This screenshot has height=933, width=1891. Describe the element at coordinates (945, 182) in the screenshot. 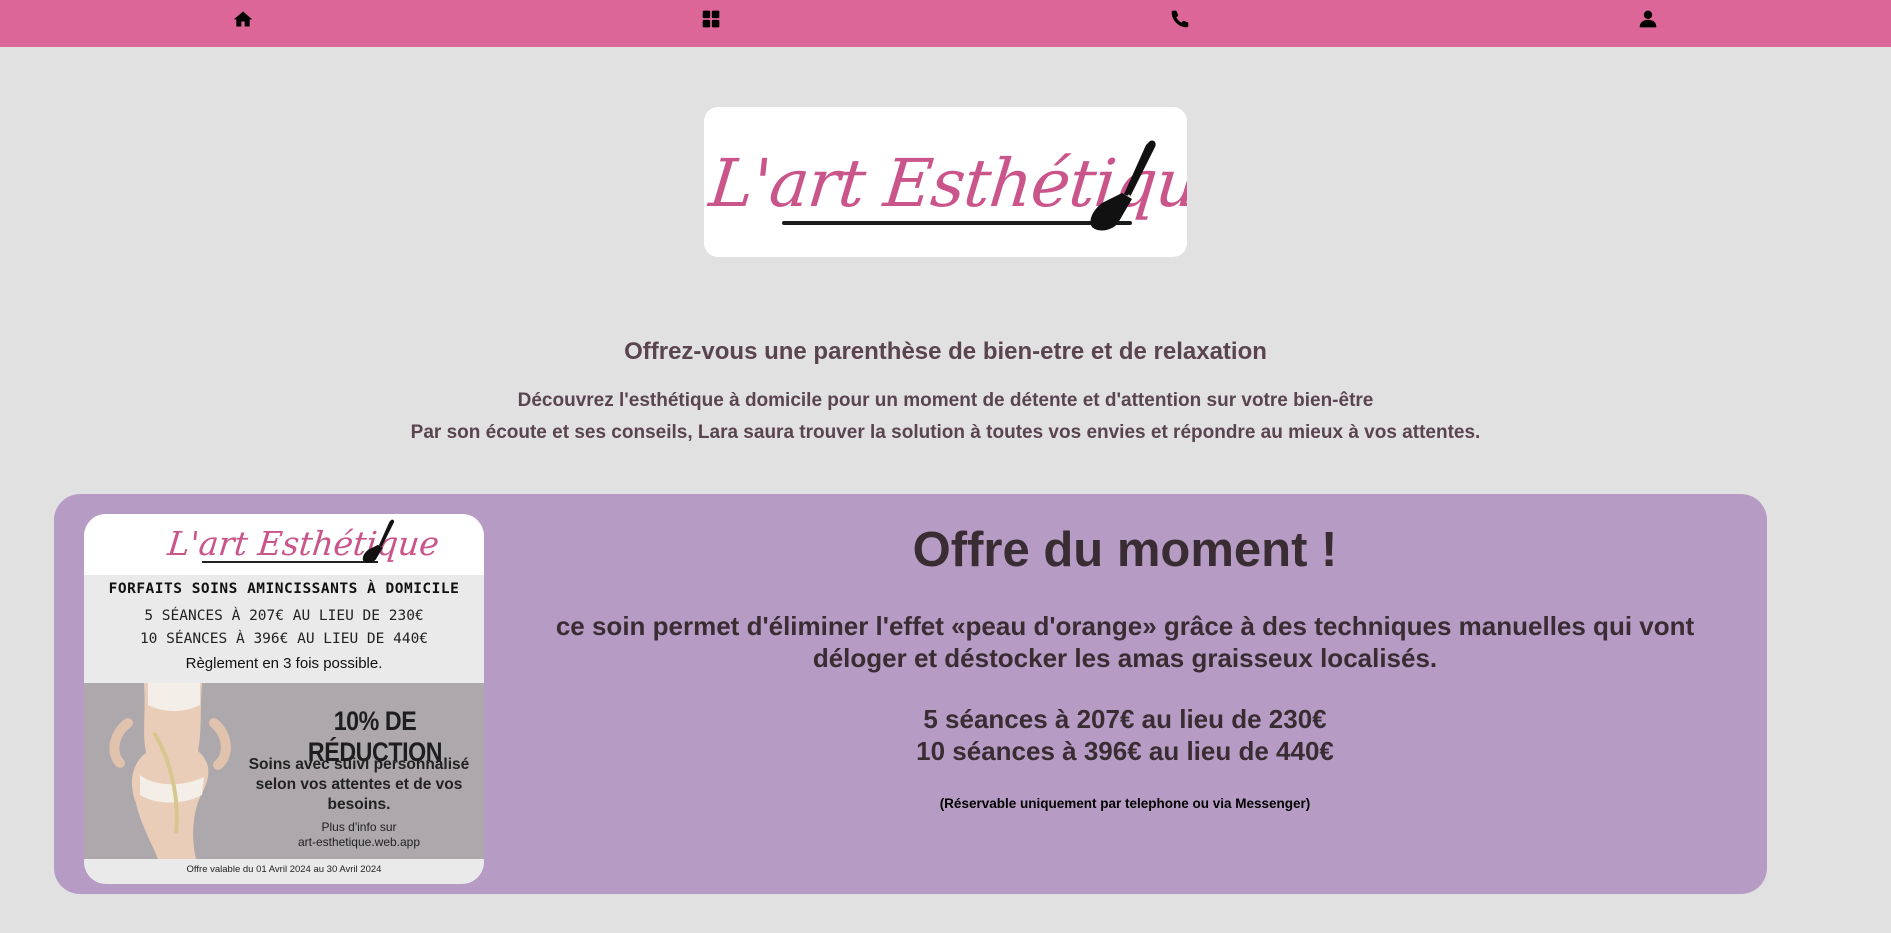

I see `site-logo: L'art Esthétique` at that location.